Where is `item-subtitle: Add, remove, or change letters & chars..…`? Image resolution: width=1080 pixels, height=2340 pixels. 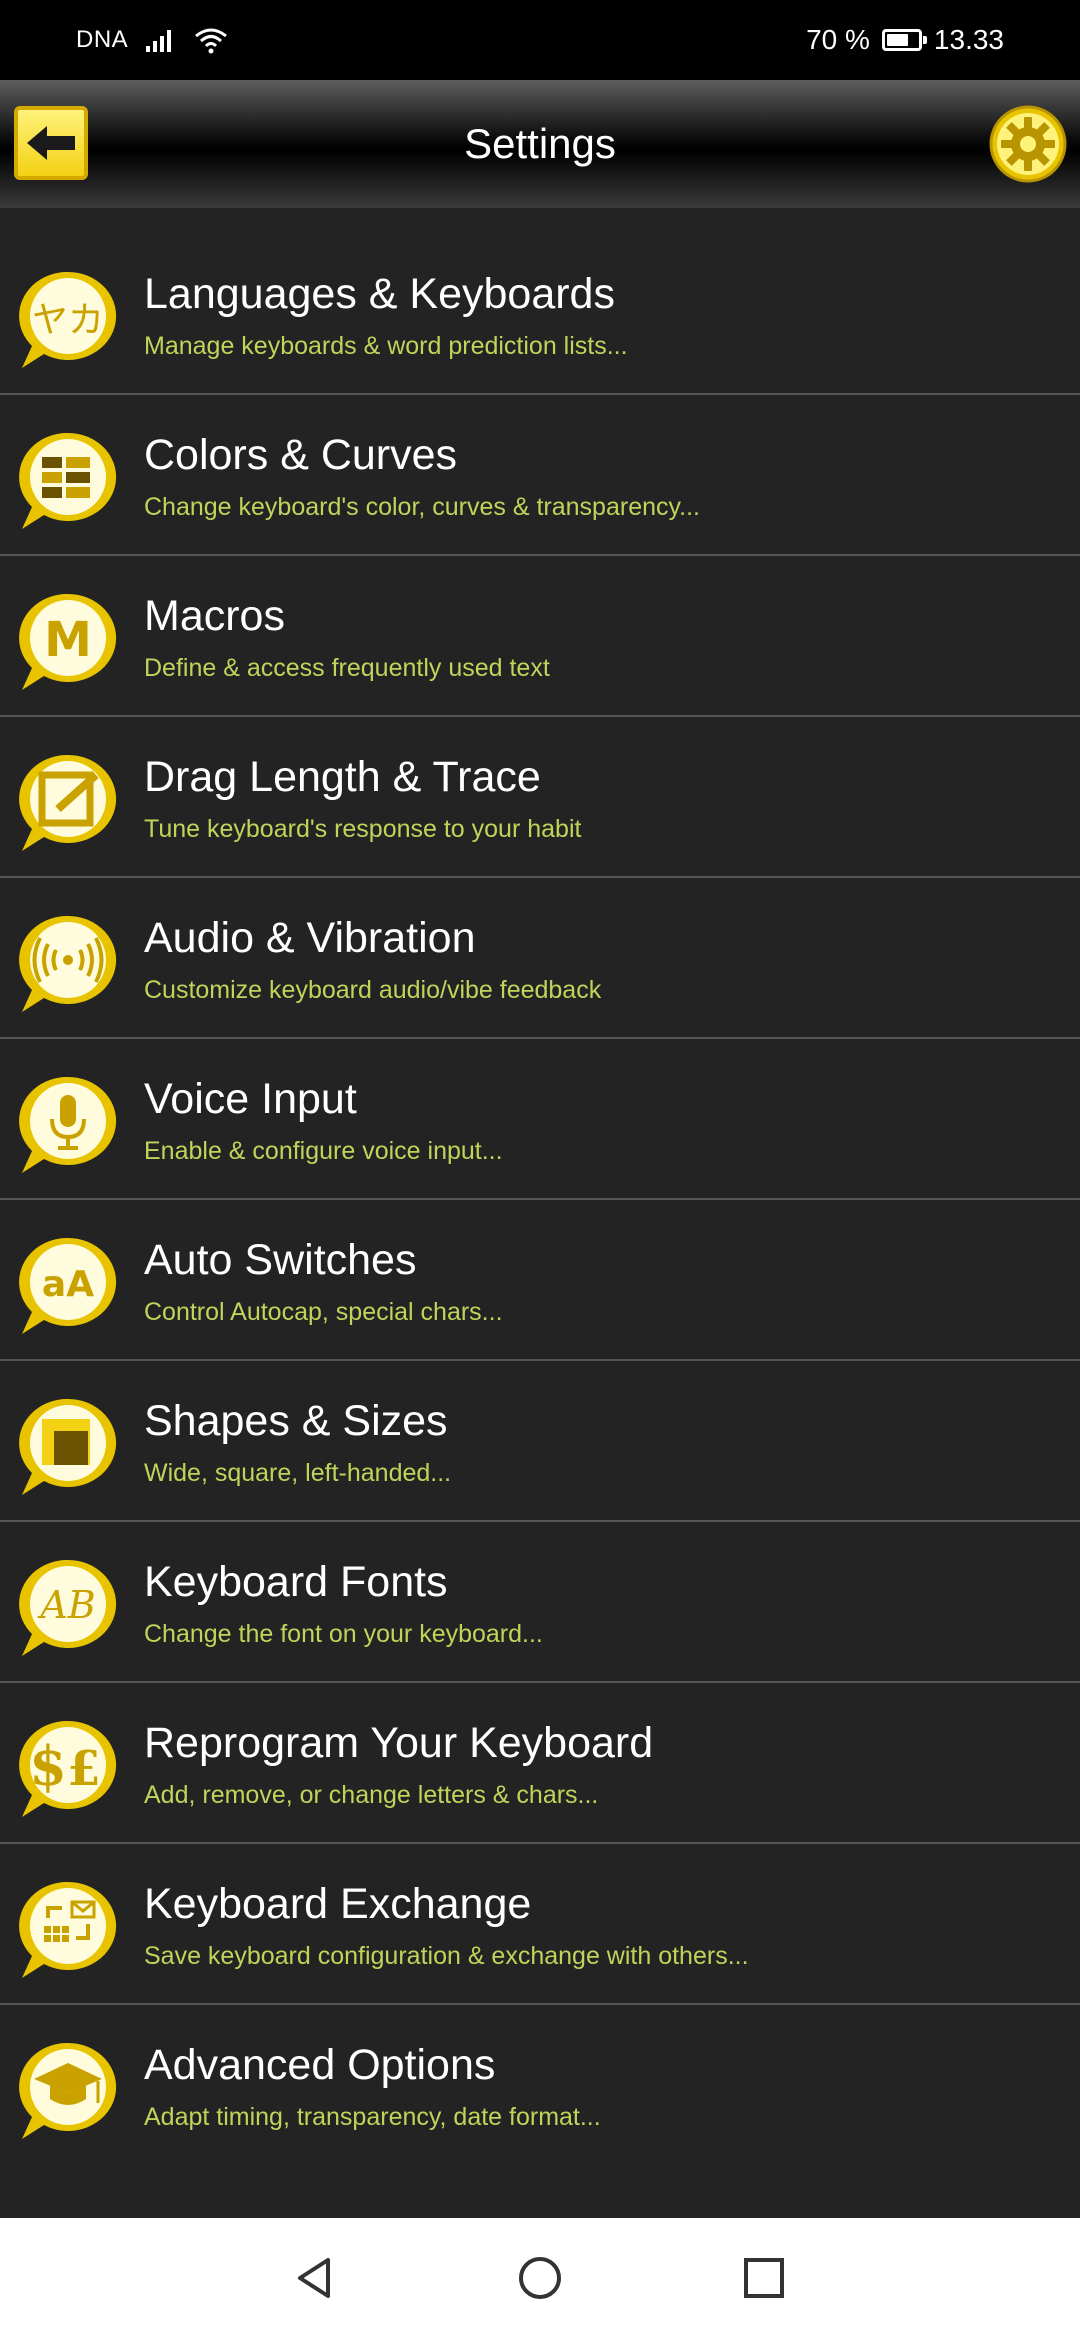 item-subtitle: Add, remove, or change letters & chars..… is located at coordinates (371, 1795).